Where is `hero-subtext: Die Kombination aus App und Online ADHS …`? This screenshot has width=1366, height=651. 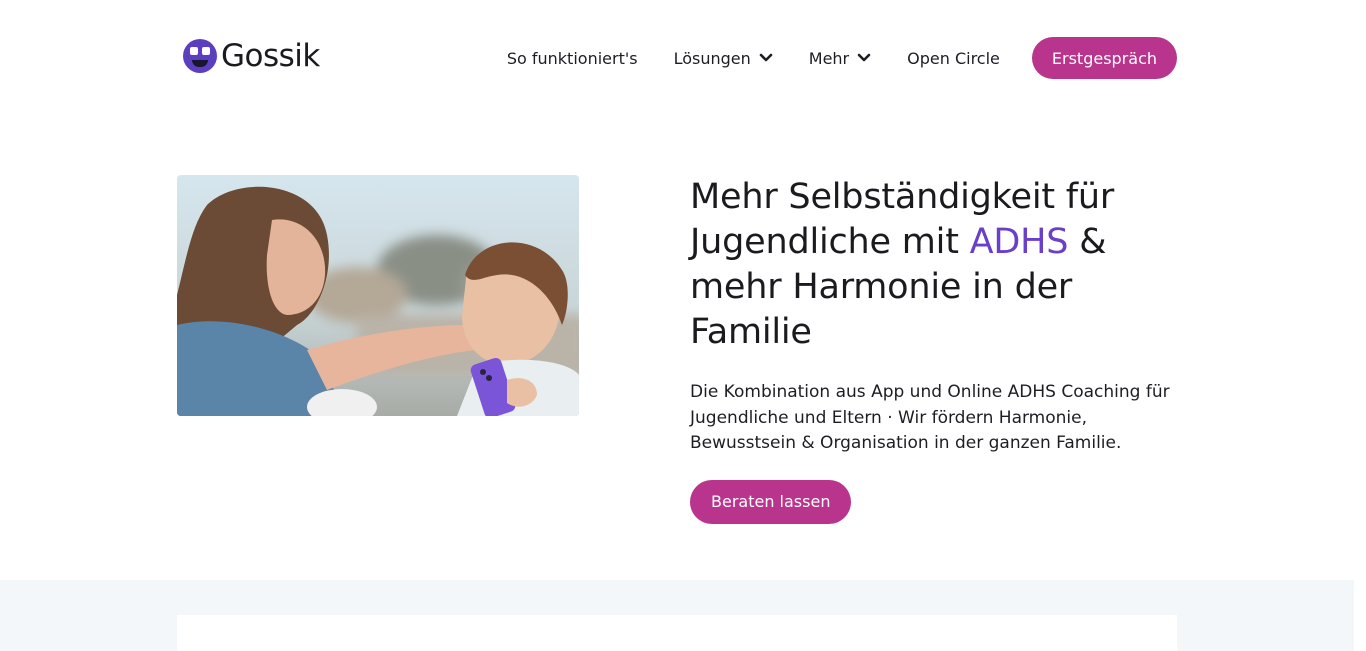
hero-subtext: Die Kombination aus App und Online ADHS … is located at coordinates (930, 417).